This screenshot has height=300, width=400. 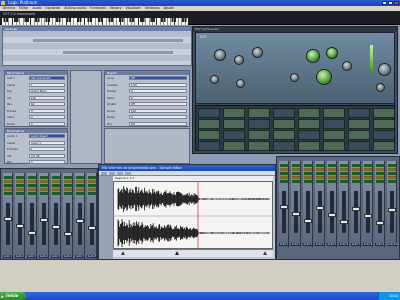 I want to click on waveform-display, so click(x=193, y=215).